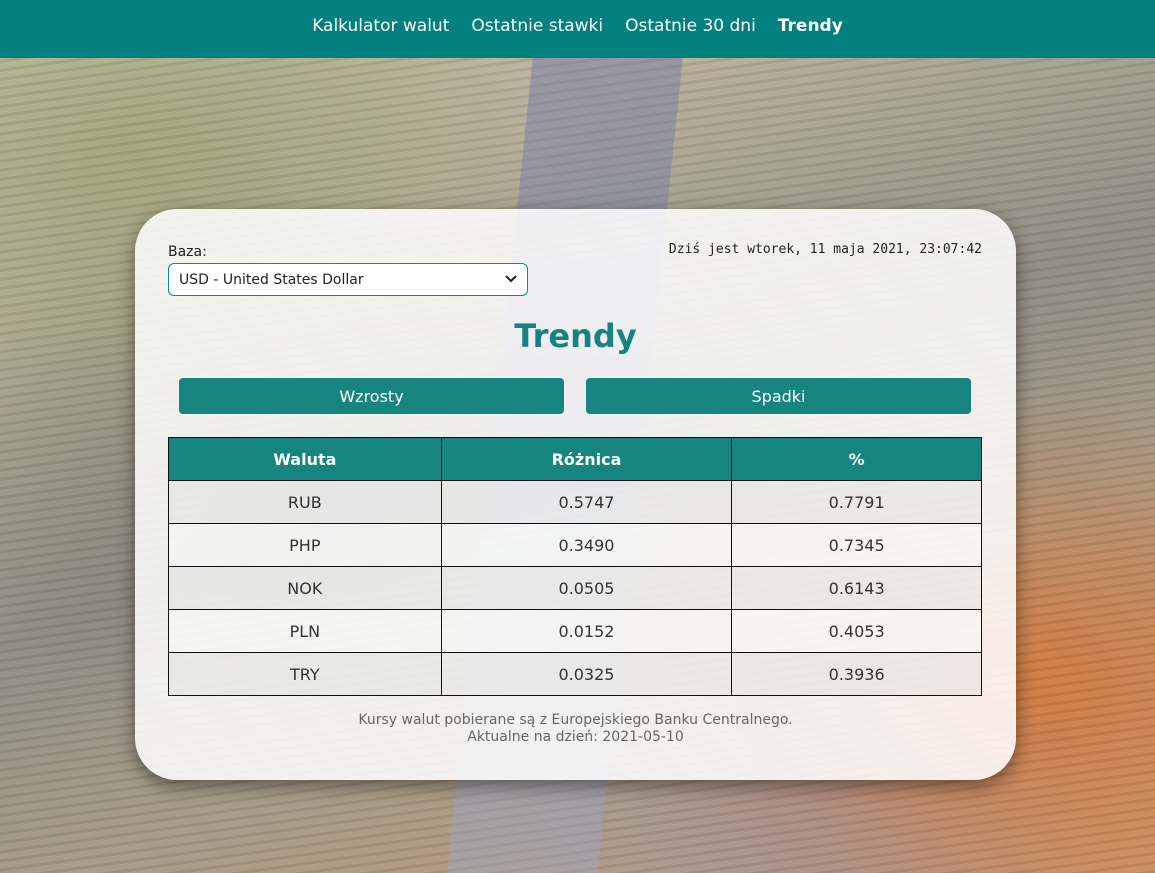  What do you see at coordinates (380, 26) in the screenshot?
I see `nav-link-kalkulator-walut: Kalkulator walut` at bounding box center [380, 26].